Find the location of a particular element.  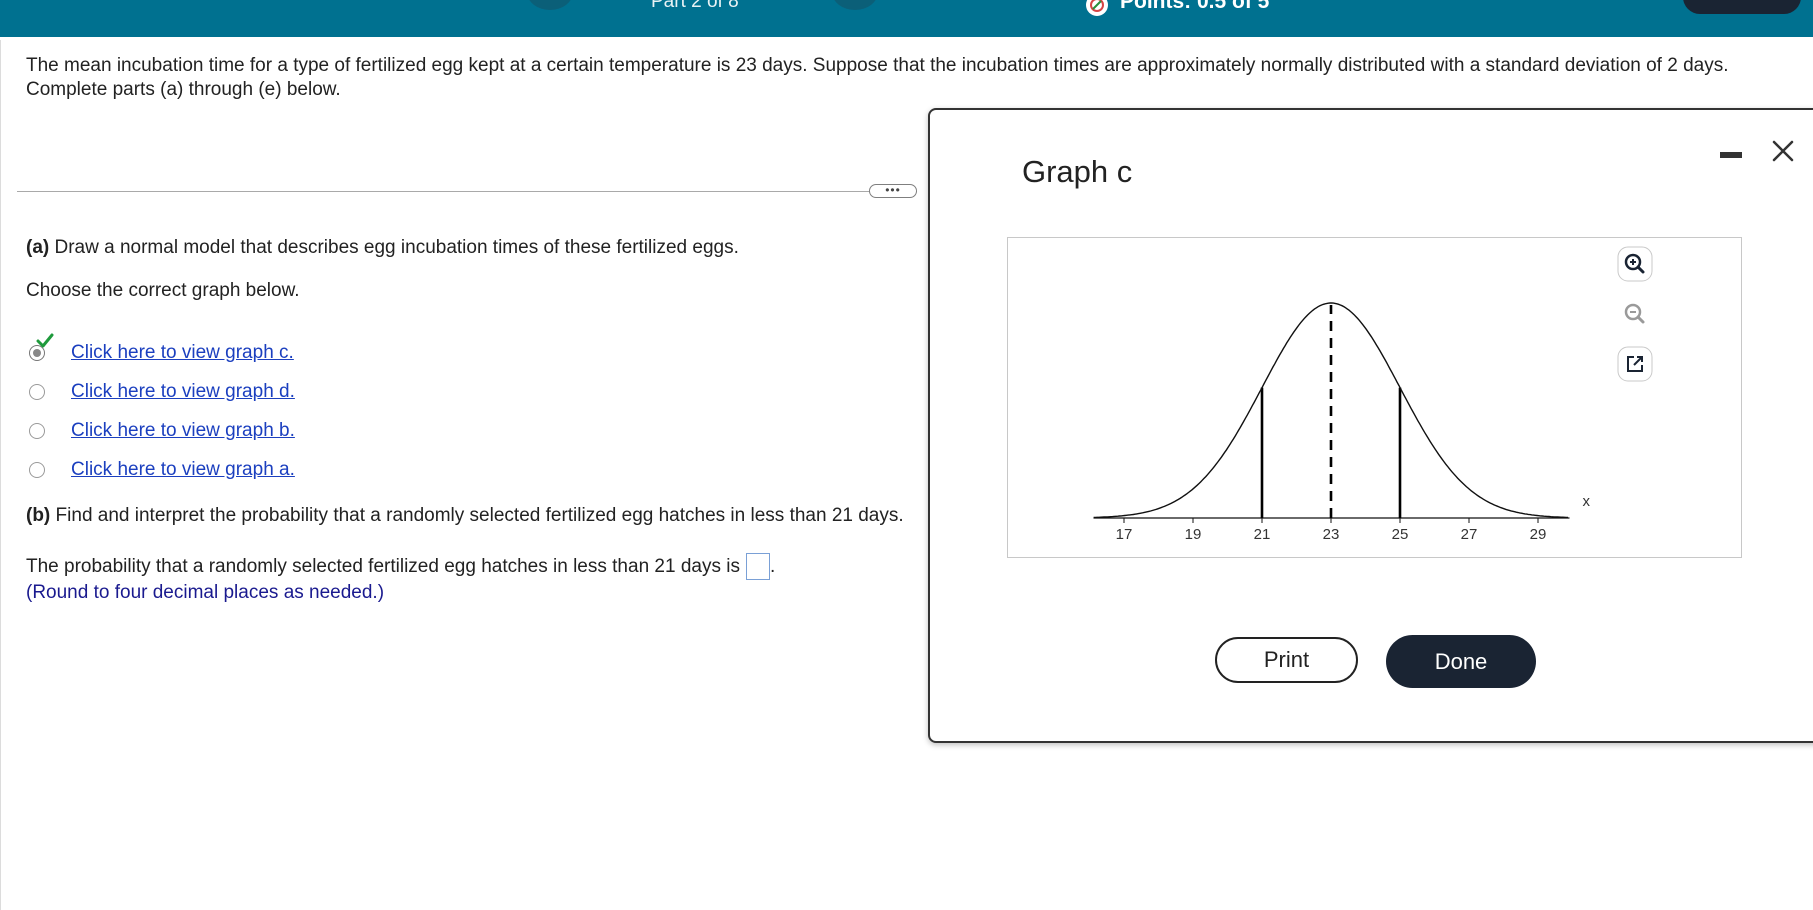

close-icon is located at coordinates (1783, 151).